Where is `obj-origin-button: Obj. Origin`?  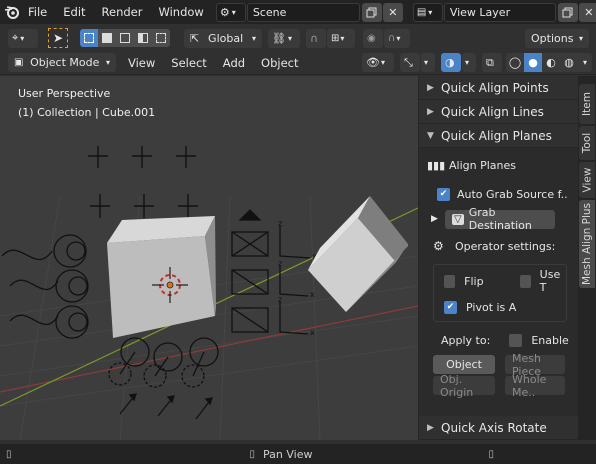 obj-origin-button: Obj. Origin is located at coordinates (464, 386).